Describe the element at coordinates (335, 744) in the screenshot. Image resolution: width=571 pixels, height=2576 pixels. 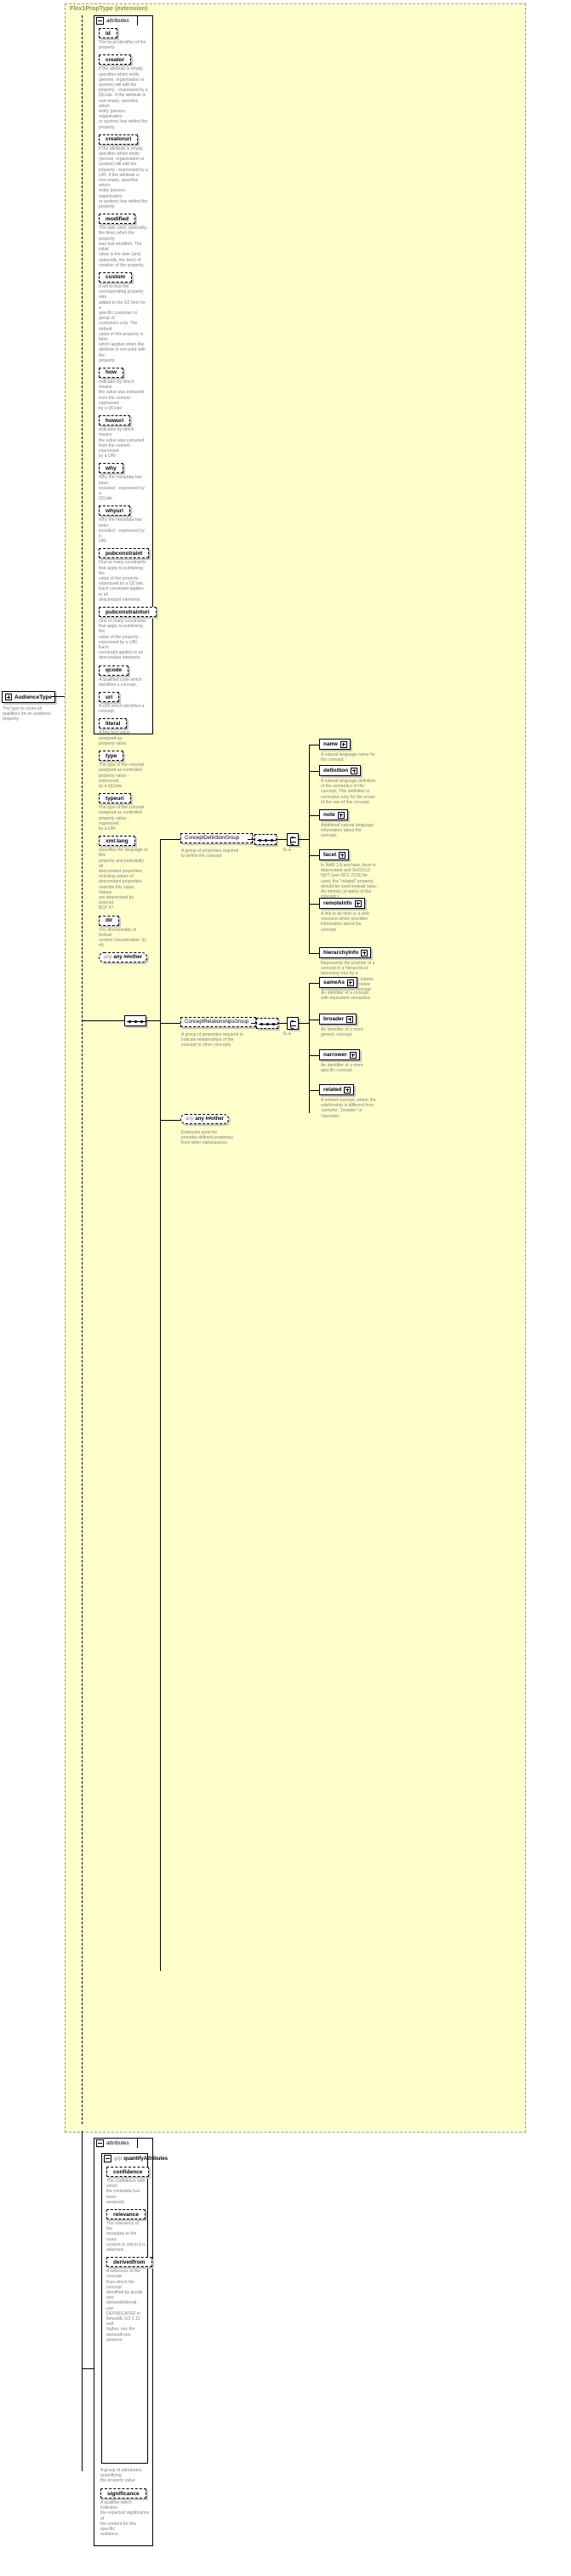
I see `element-name: name` at that location.